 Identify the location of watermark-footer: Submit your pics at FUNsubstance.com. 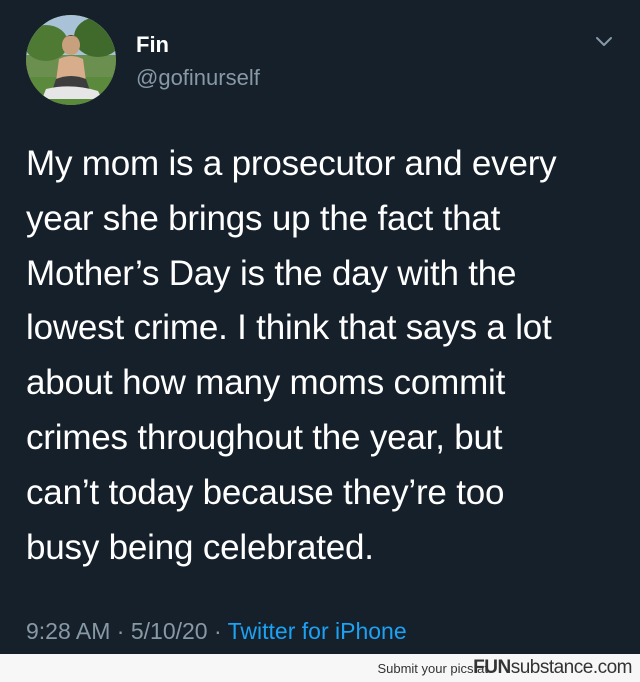
(320, 668).